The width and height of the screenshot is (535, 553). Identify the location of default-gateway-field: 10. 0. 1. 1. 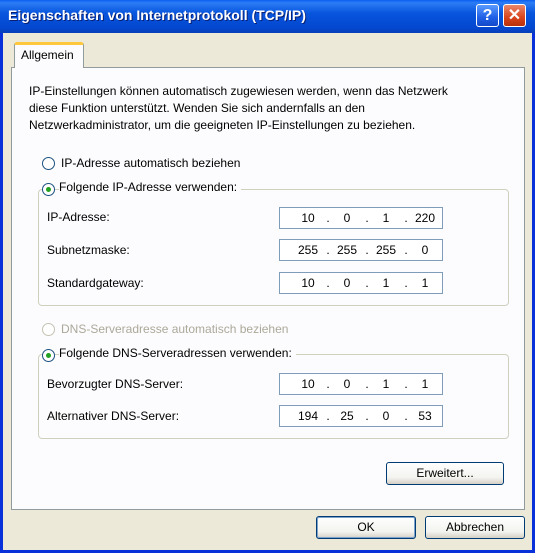
(361, 283).